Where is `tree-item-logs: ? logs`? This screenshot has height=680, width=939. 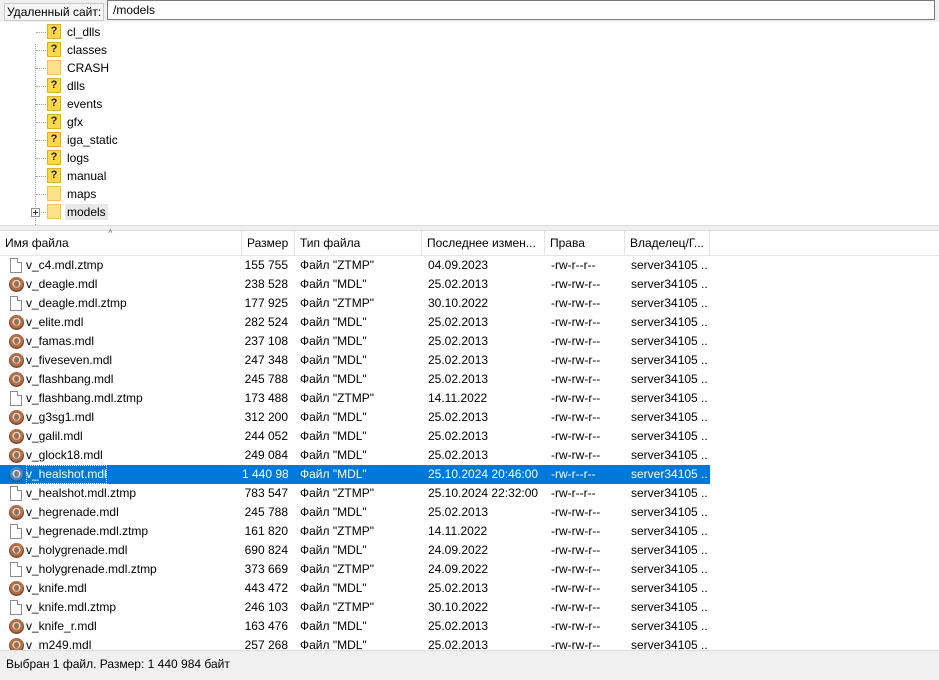 tree-item-logs: ? logs is located at coordinates (469, 158).